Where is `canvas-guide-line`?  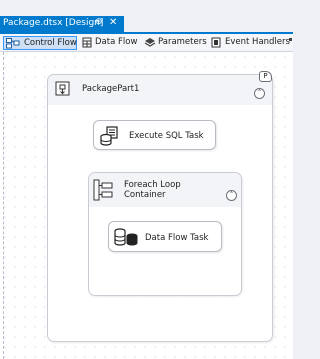 canvas-guide-line is located at coordinates (3, 205).